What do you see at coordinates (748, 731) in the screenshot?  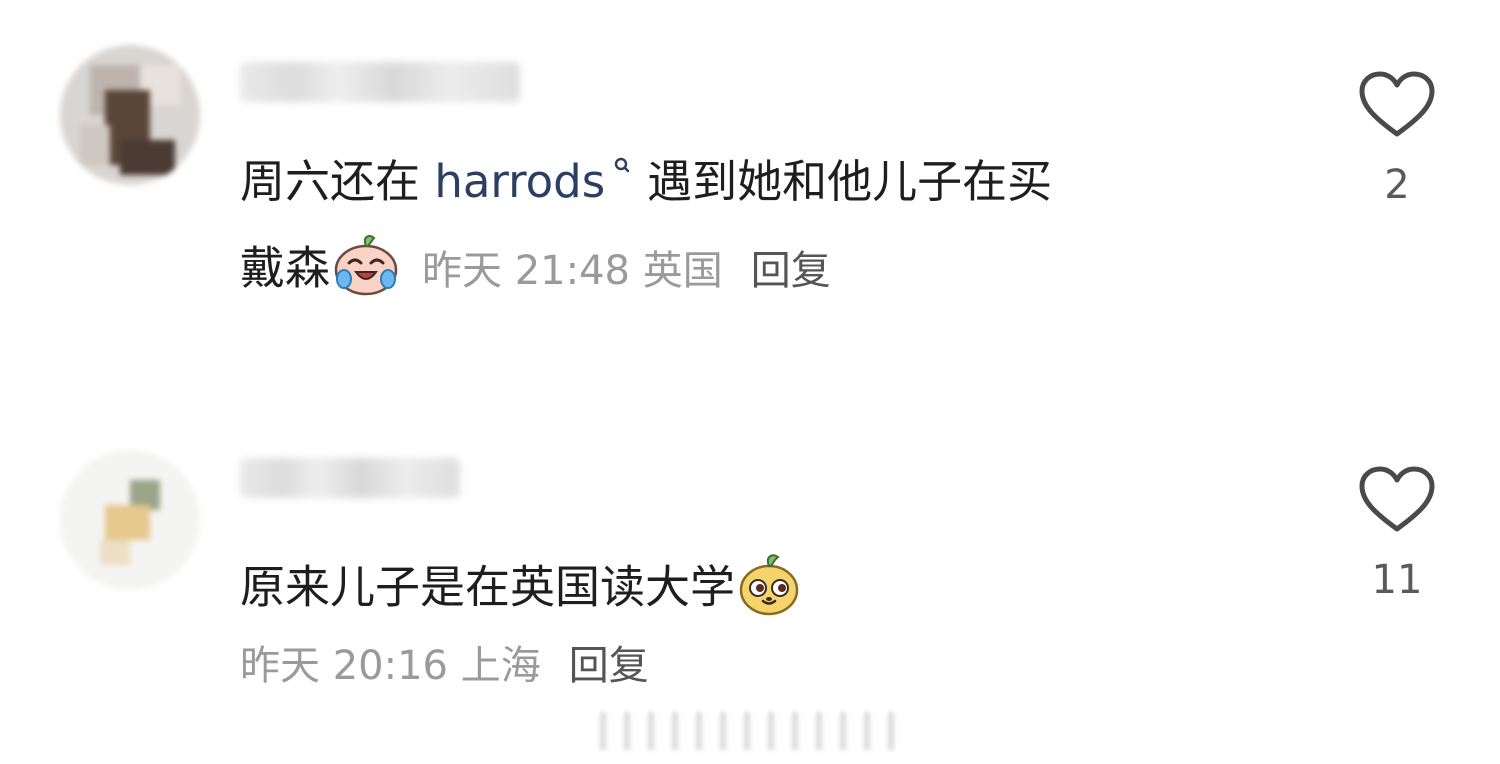 I see `more-comments-indicator-blurred` at bounding box center [748, 731].